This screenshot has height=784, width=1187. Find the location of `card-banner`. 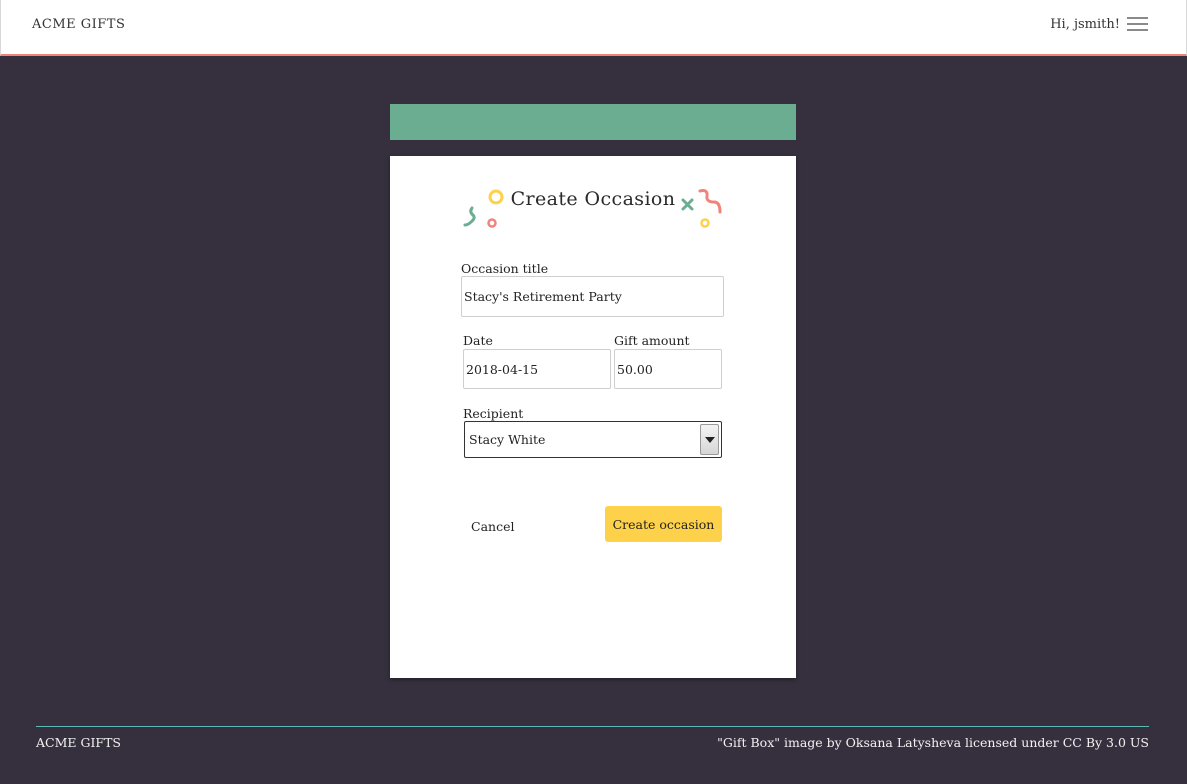

card-banner is located at coordinates (593, 122).